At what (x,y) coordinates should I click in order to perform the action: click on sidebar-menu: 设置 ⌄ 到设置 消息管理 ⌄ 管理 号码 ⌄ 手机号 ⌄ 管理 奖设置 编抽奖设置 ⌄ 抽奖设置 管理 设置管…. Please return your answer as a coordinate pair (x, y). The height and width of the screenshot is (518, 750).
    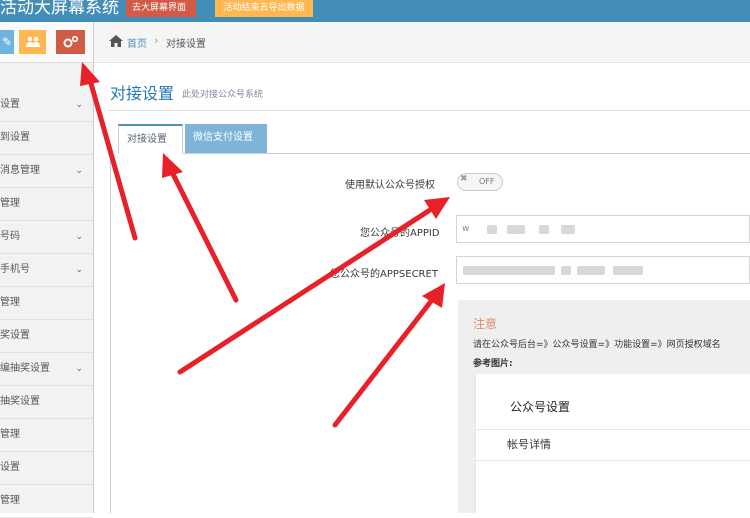
    Looking at the image, I should click on (46, 303).